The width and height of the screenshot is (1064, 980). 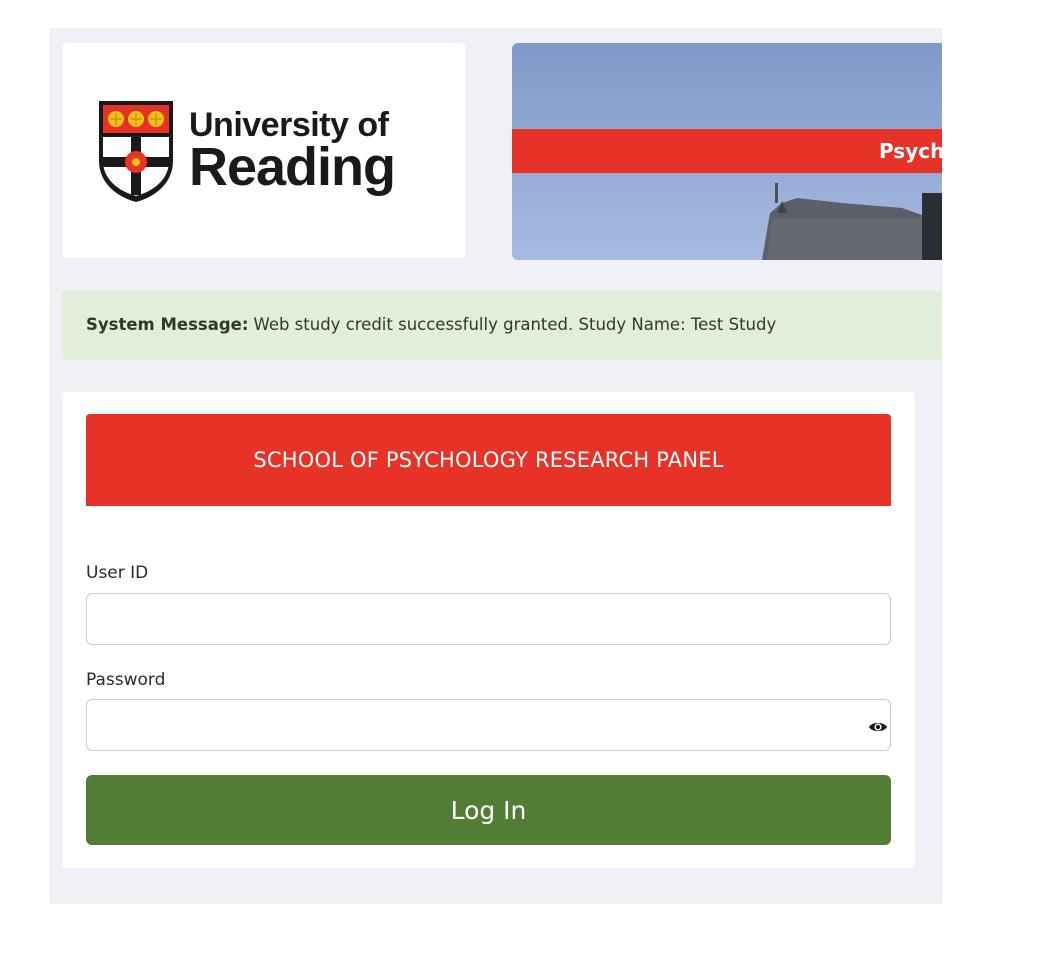 I want to click on university-logo: University of Reading, so click(x=246, y=151).